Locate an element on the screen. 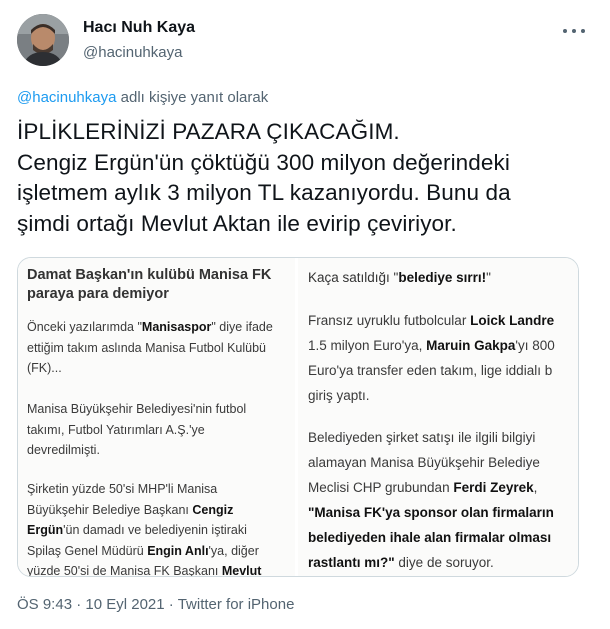 The height and width of the screenshot is (629, 610). tweet-time: ÖS 9:43 is located at coordinates (44, 604).